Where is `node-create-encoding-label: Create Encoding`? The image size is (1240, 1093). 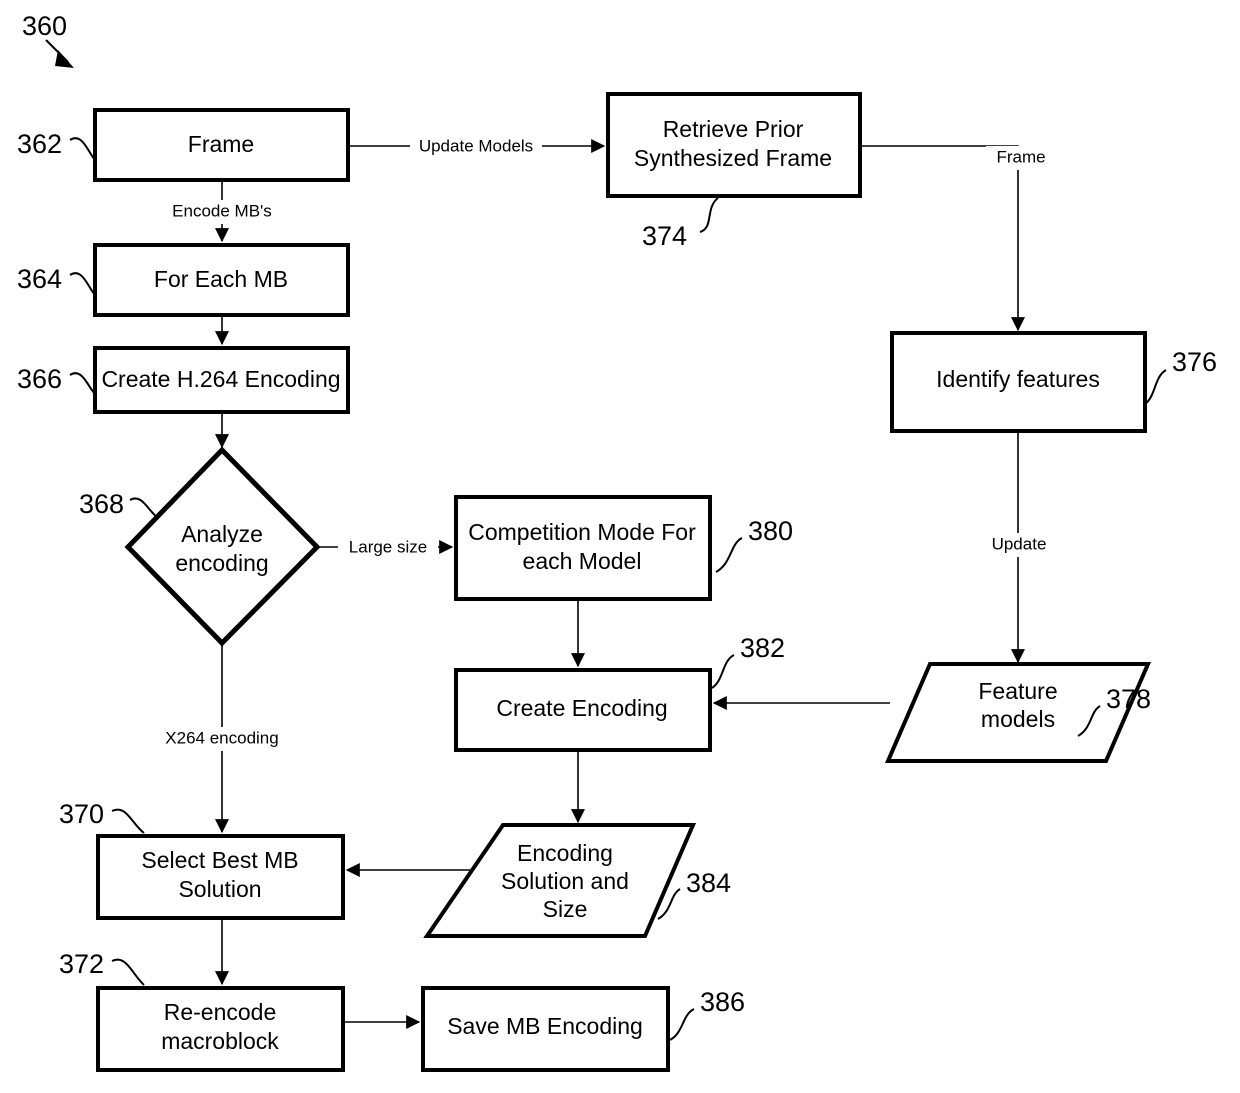
node-create-encoding-label: Create Encoding is located at coordinates (581, 708).